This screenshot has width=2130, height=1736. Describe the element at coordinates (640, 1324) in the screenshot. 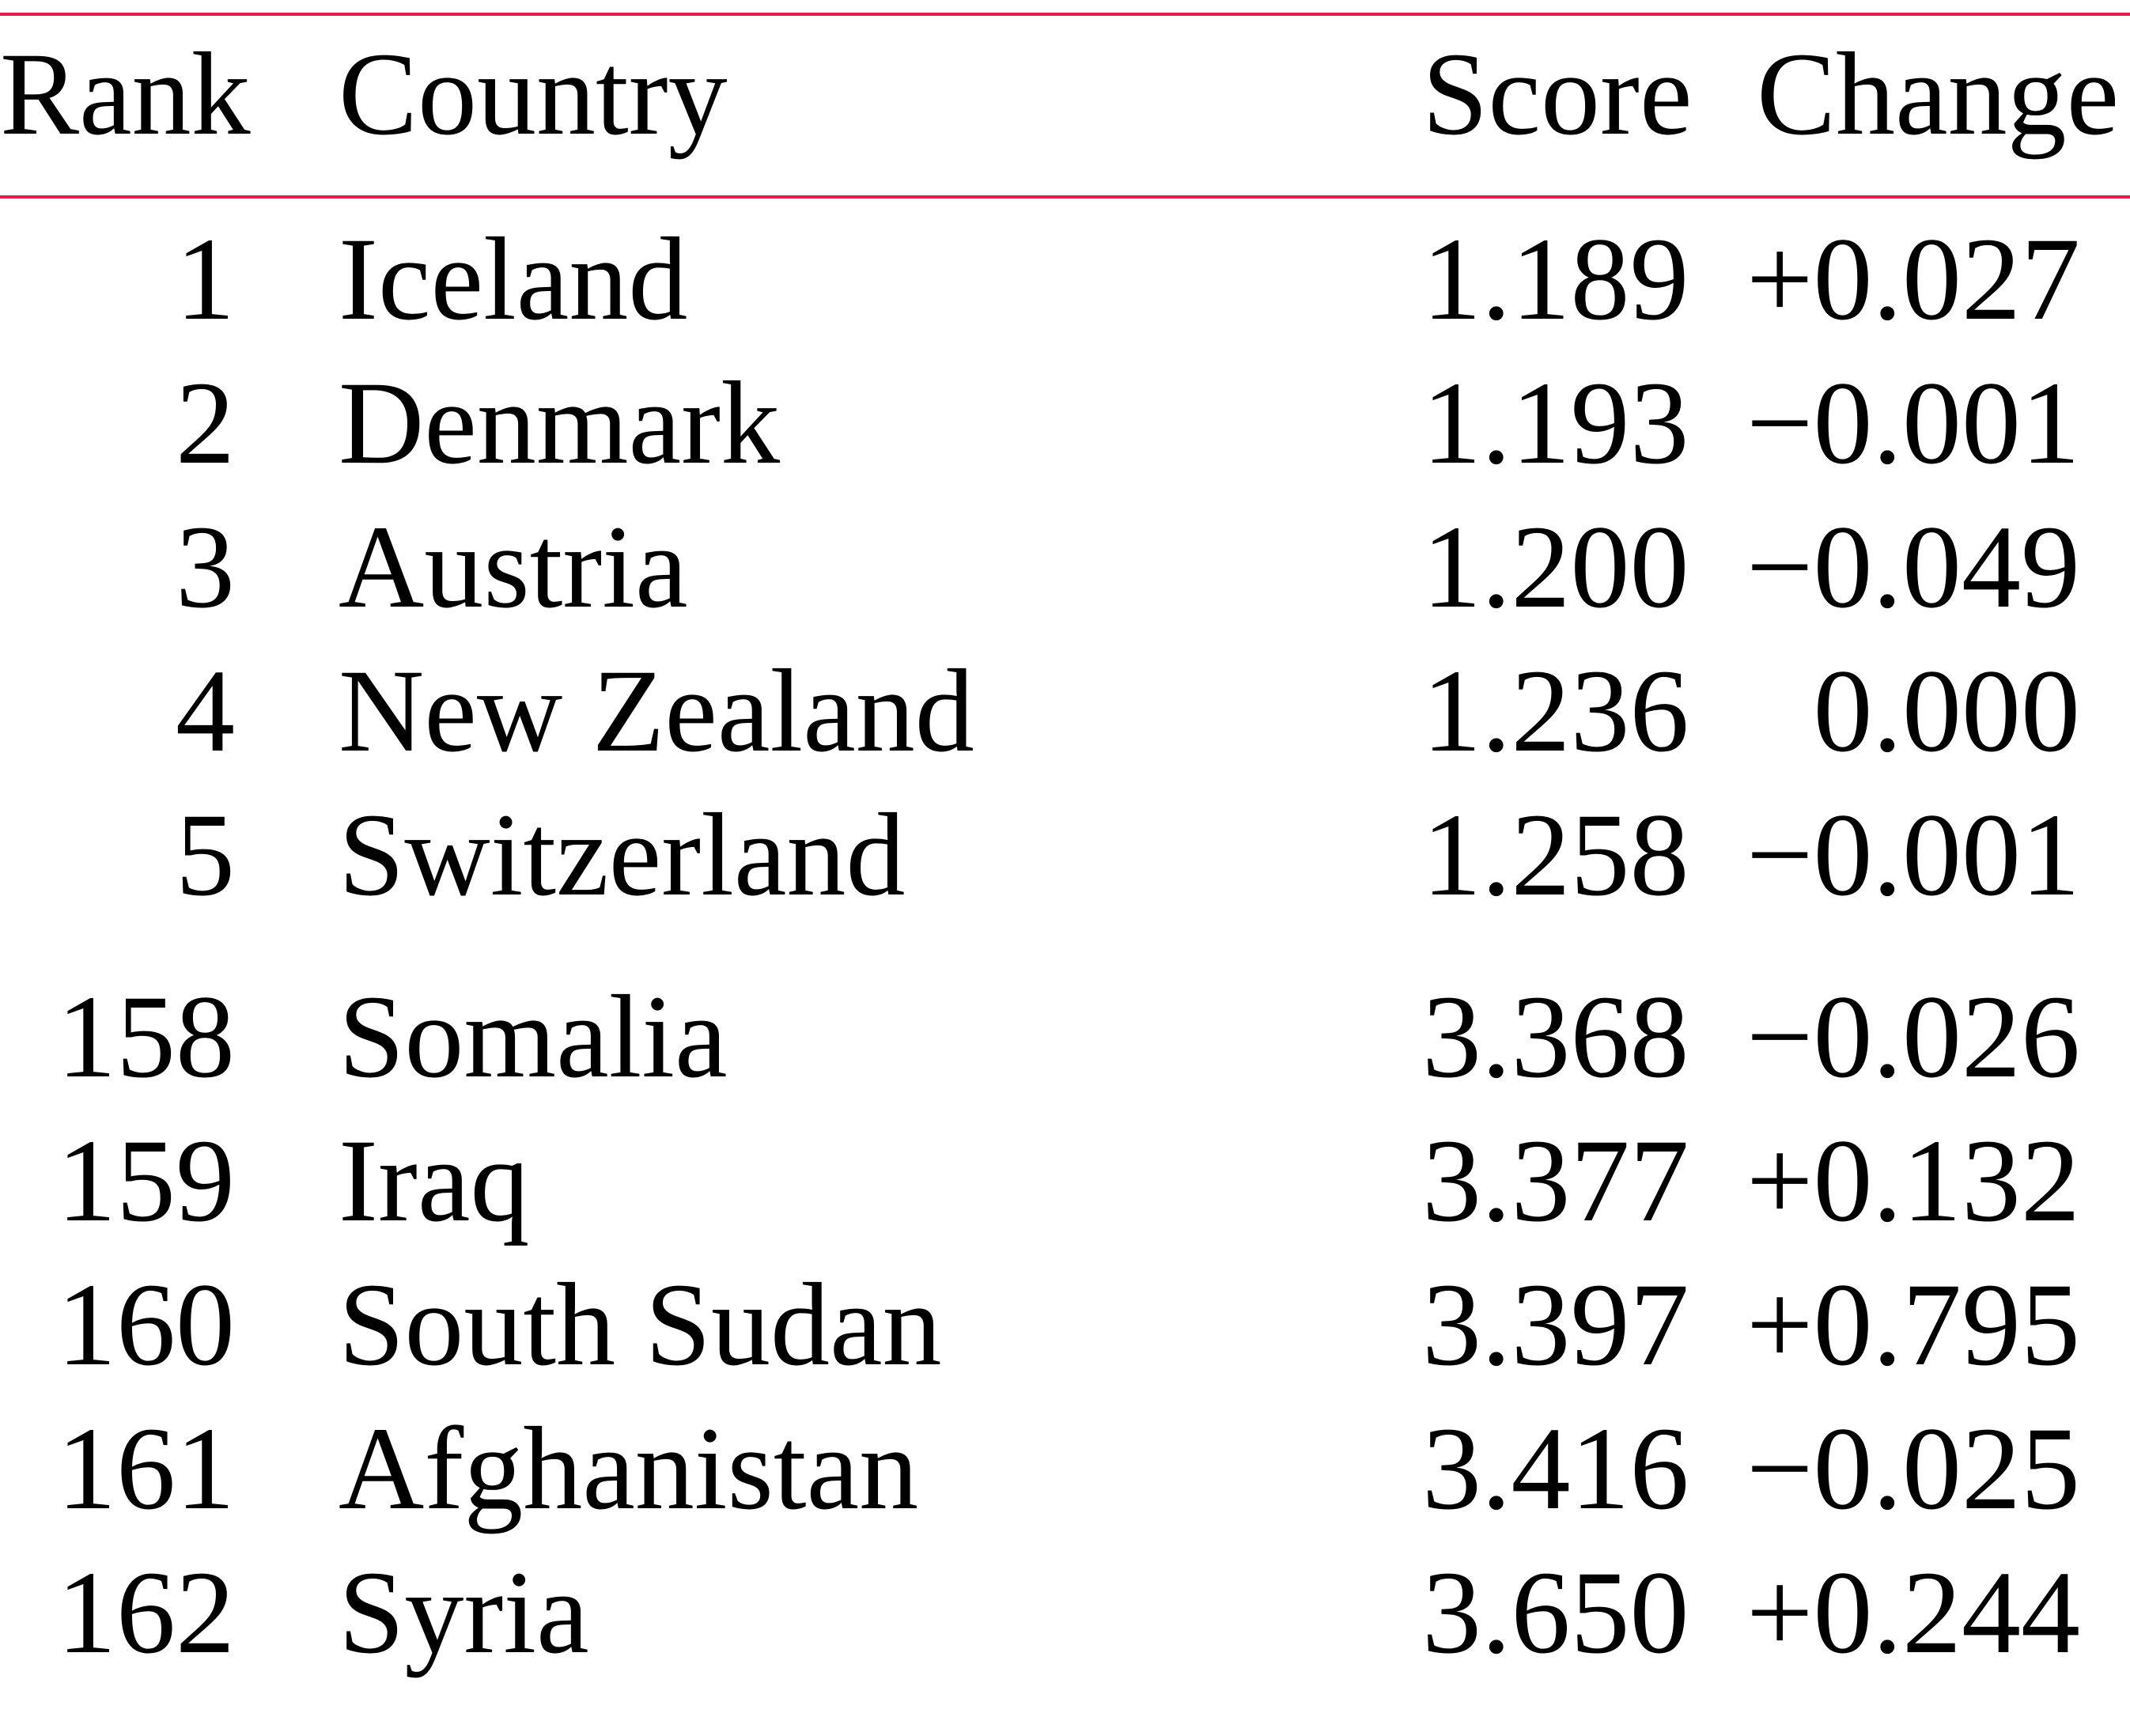

I see `country-cell: South Sudan` at that location.